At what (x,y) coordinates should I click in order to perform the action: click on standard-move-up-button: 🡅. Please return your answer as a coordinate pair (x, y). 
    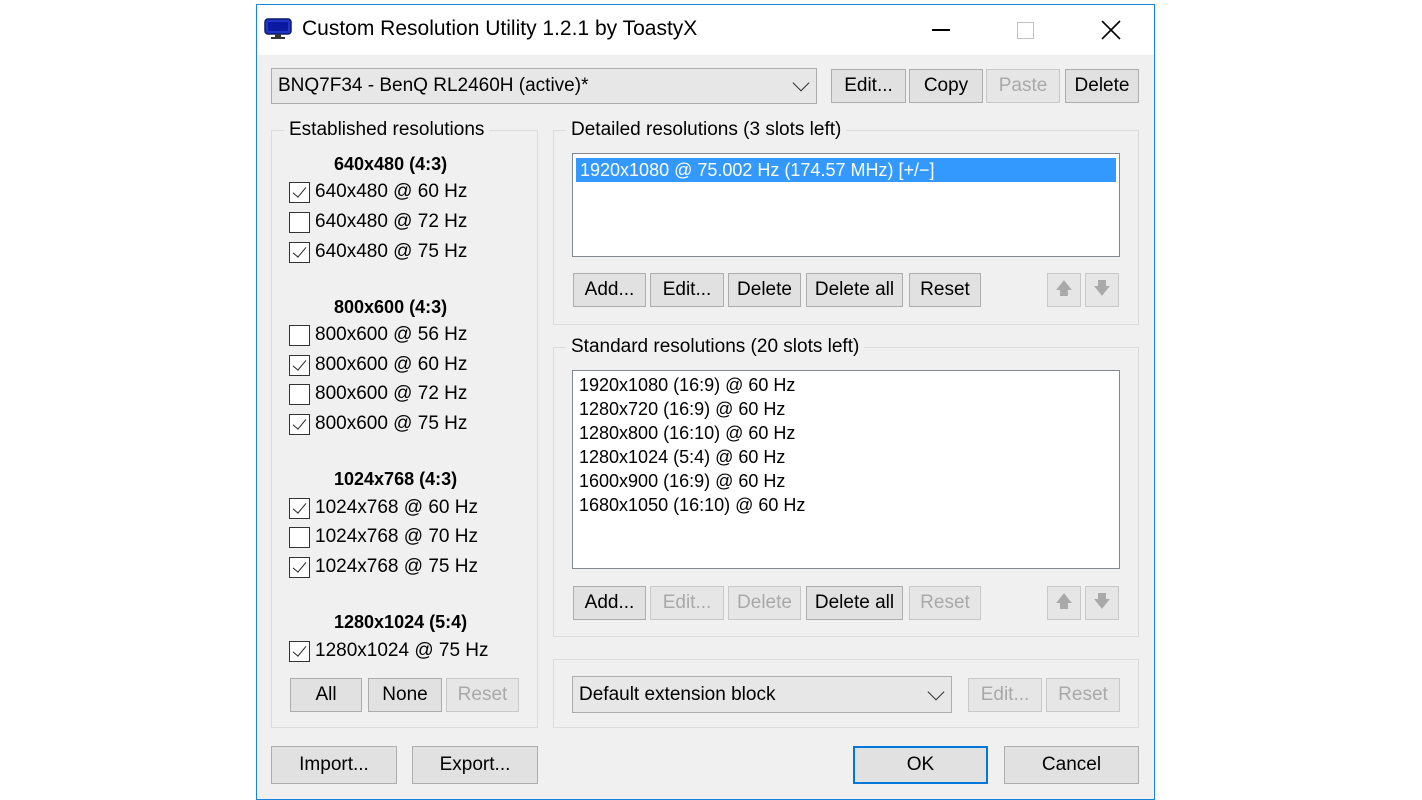
    Looking at the image, I should click on (1064, 603).